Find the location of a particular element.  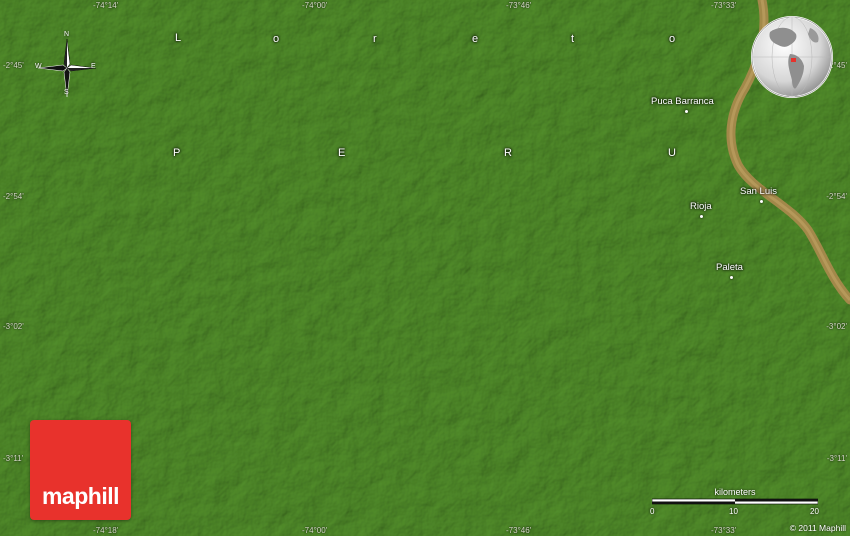

scale-unit-label: kilometers is located at coordinates (735, 492).